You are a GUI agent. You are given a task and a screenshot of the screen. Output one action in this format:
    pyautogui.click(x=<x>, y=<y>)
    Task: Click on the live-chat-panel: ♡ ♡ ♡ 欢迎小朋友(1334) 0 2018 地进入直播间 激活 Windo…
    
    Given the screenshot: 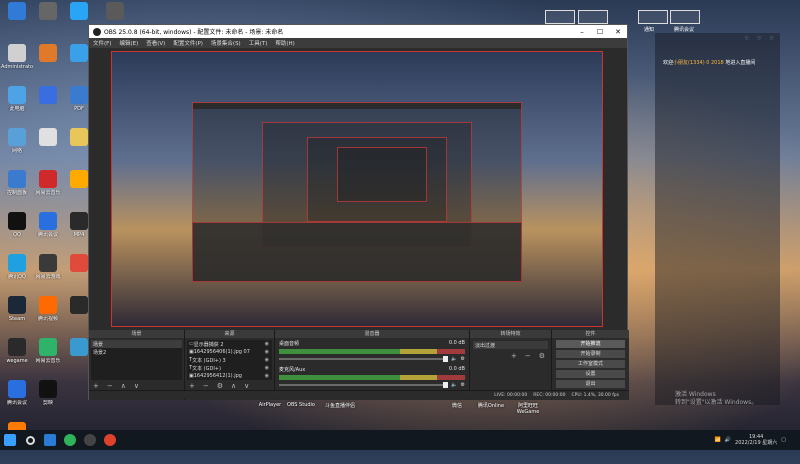 What is the action you would take?
    pyautogui.click(x=717, y=219)
    